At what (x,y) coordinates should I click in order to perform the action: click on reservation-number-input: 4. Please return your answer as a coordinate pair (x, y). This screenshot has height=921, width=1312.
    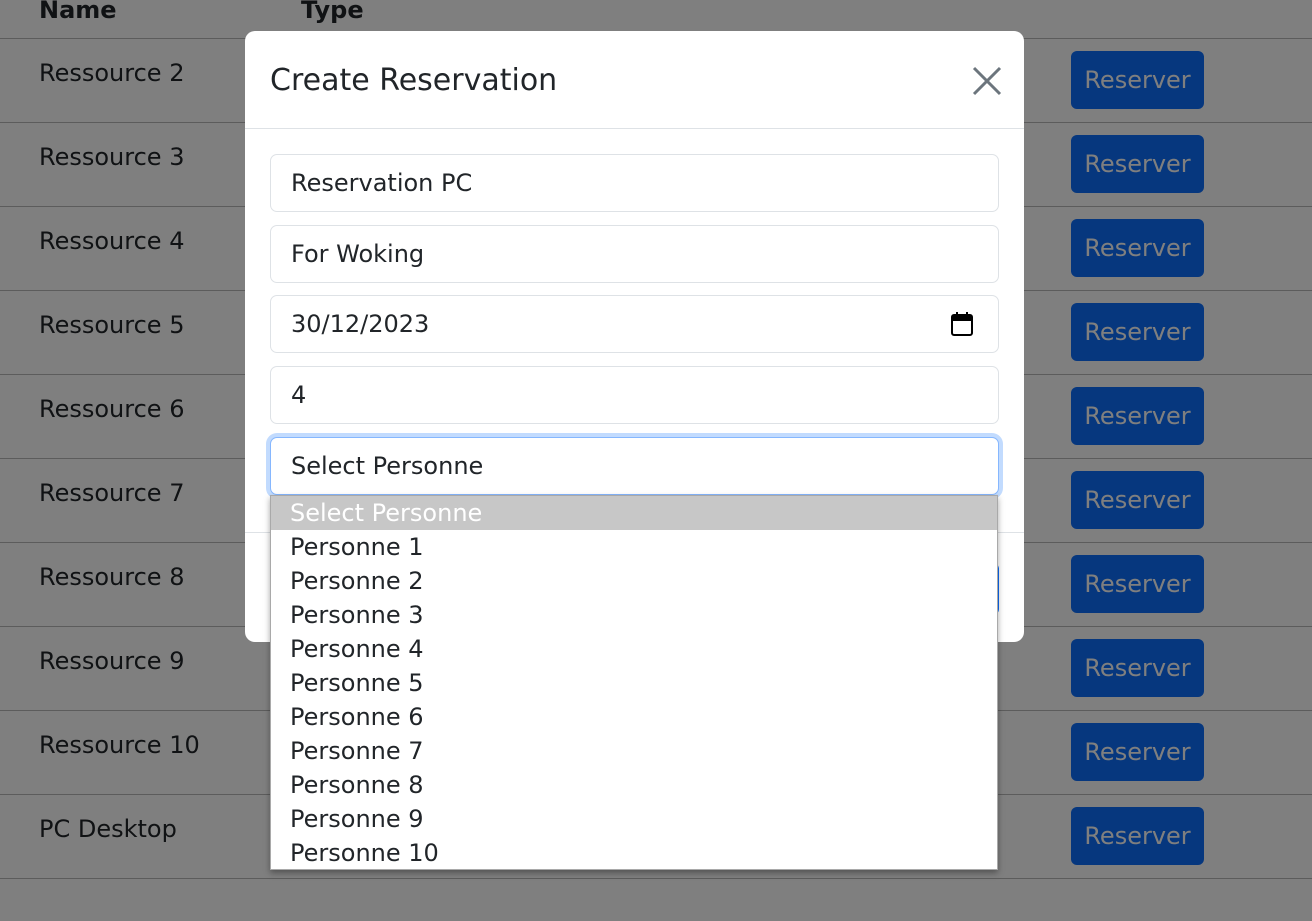
    Looking at the image, I should click on (634, 395).